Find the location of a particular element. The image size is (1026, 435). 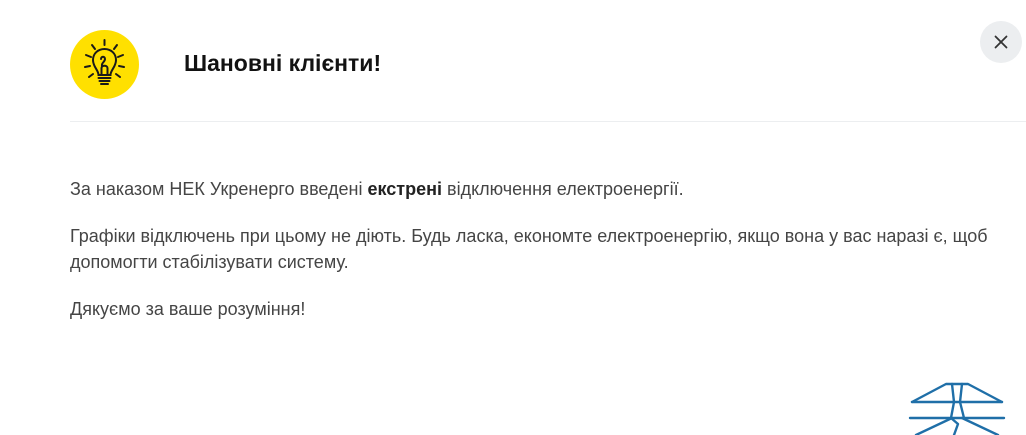

thanks-paragraph: Дякуємо за ваше розуміння! is located at coordinates (188, 309).